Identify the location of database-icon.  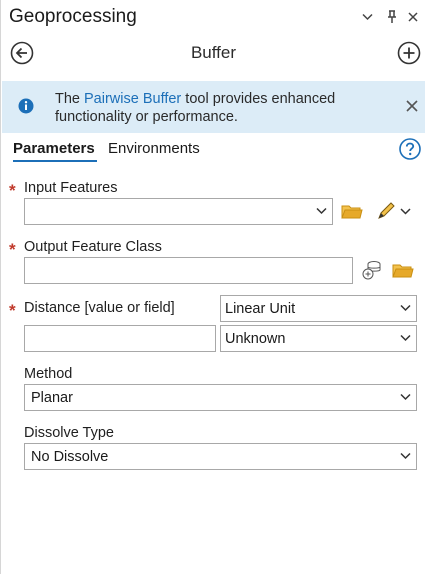
(372, 270).